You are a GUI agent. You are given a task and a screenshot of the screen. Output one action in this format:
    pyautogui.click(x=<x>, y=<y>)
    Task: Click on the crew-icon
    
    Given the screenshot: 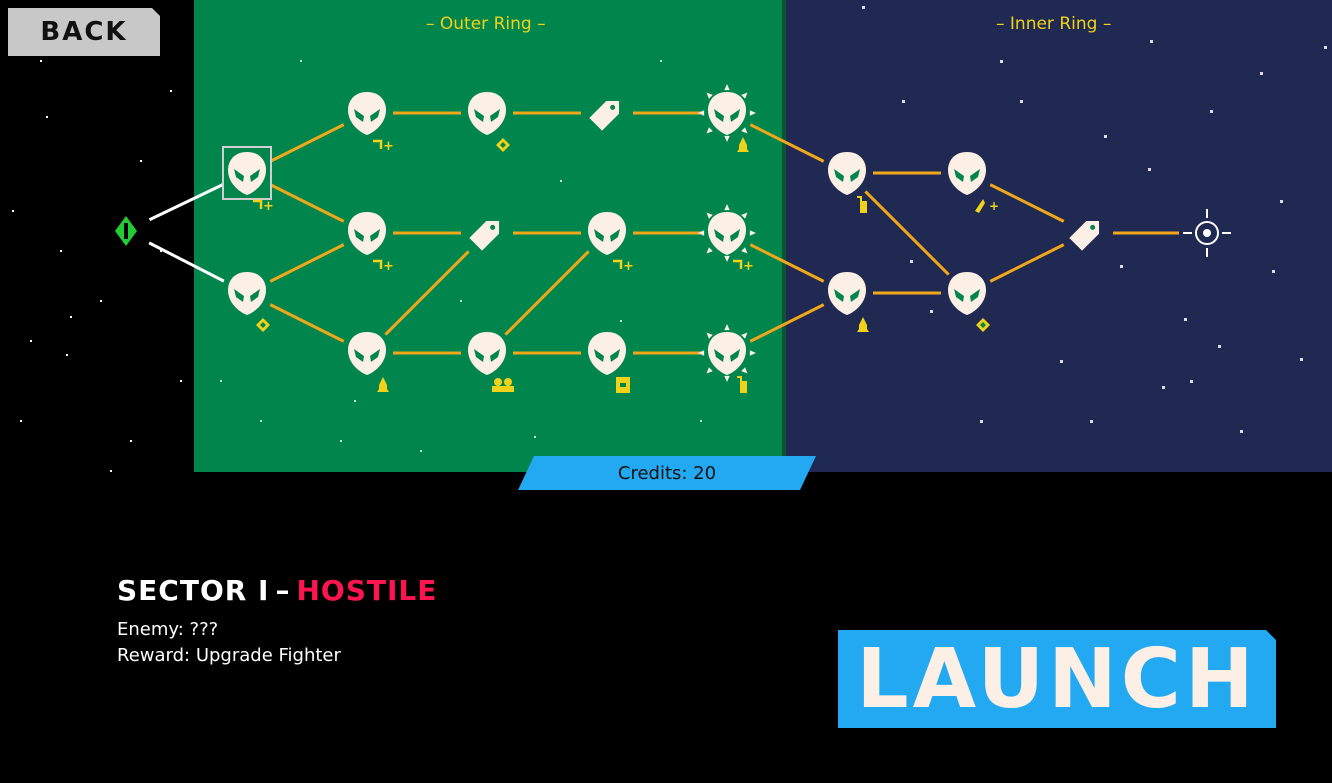 What is the action you would take?
    pyautogui.click(x=503, y=385)
    